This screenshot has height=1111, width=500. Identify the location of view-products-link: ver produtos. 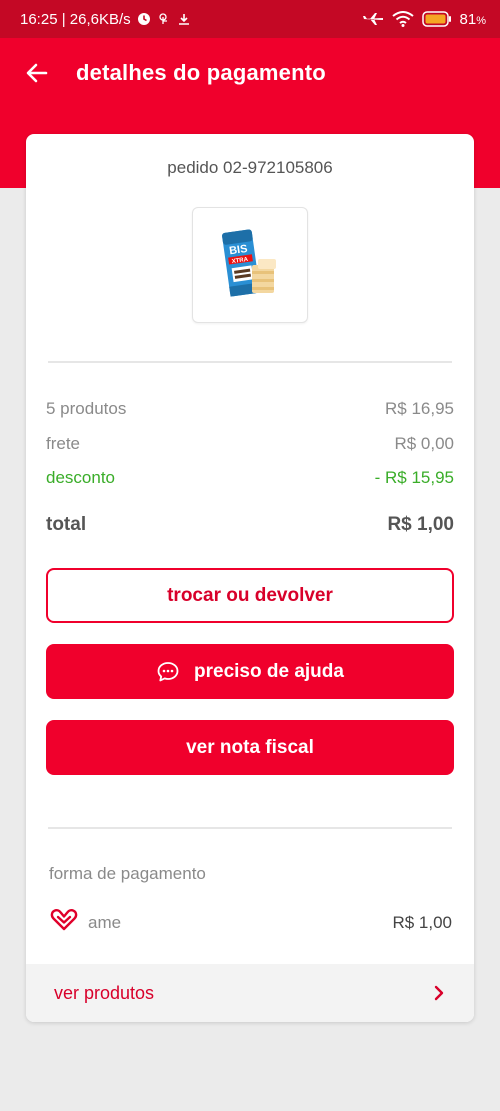
(250, 993).